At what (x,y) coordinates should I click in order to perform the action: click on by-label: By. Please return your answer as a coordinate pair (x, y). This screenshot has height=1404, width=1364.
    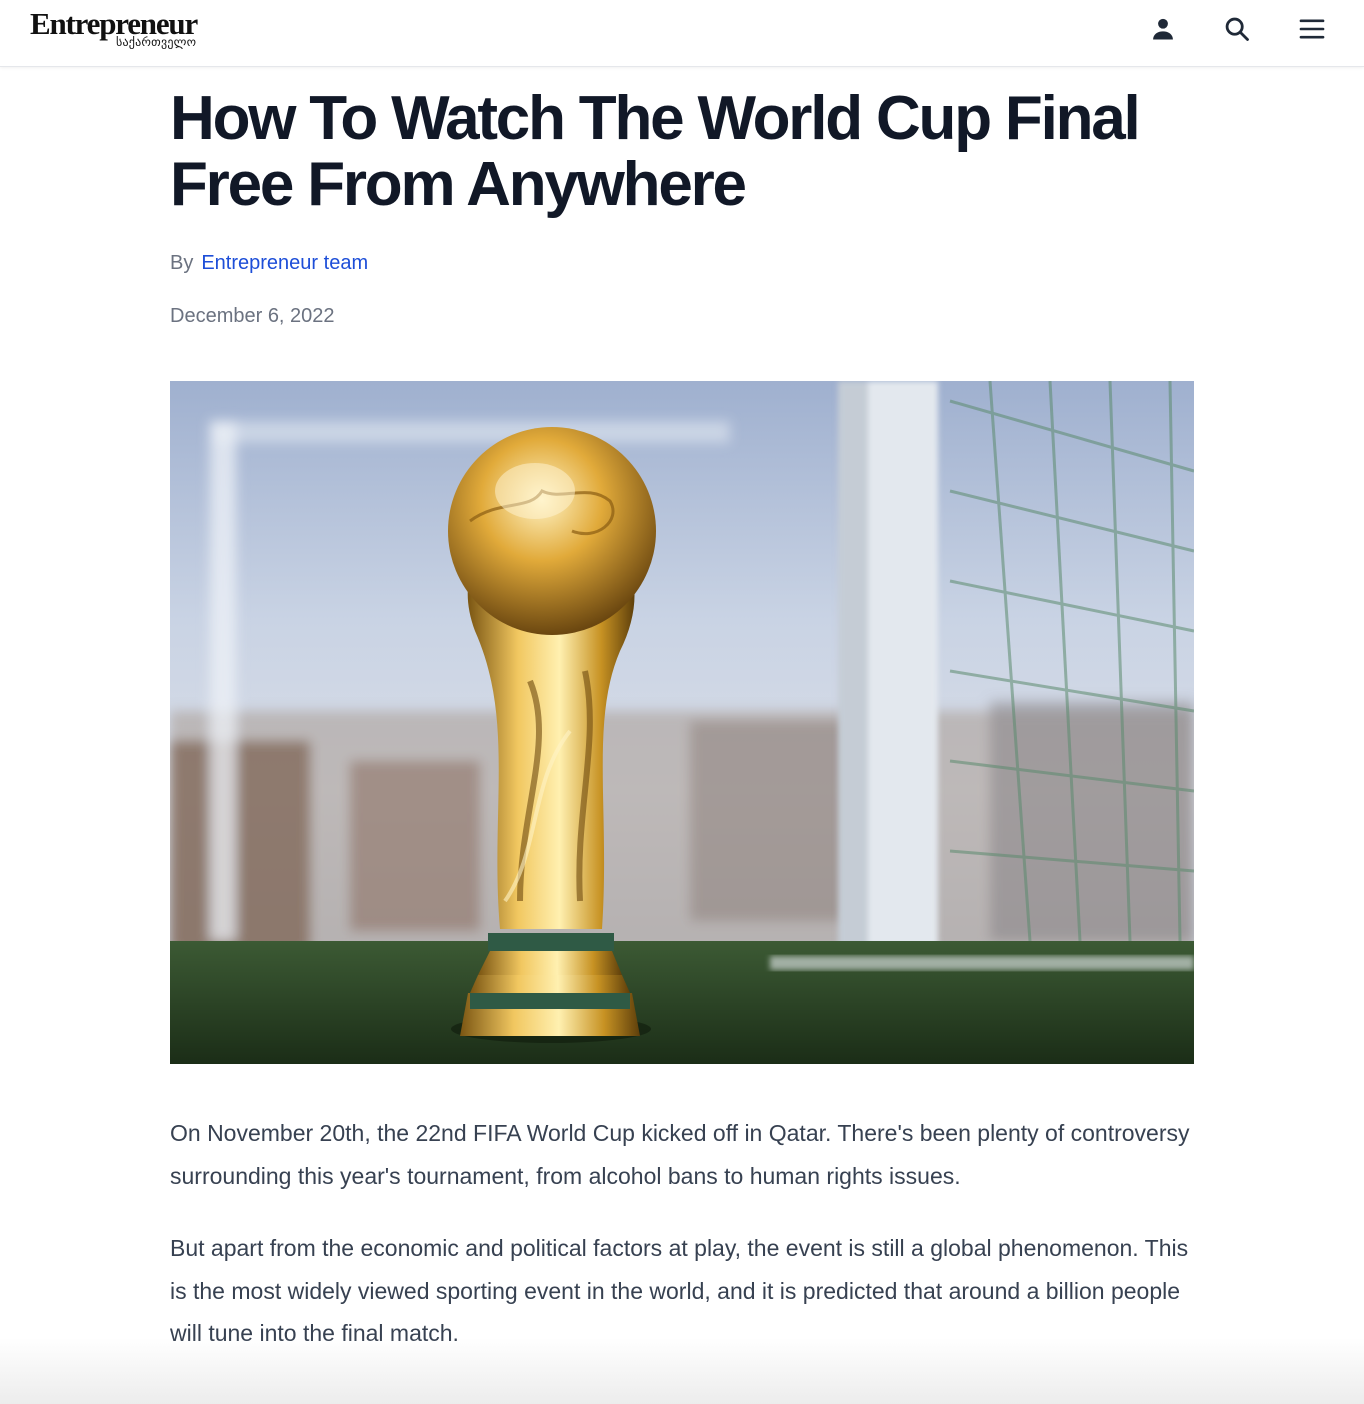
    Looking at the image, I should click on (182, 263).